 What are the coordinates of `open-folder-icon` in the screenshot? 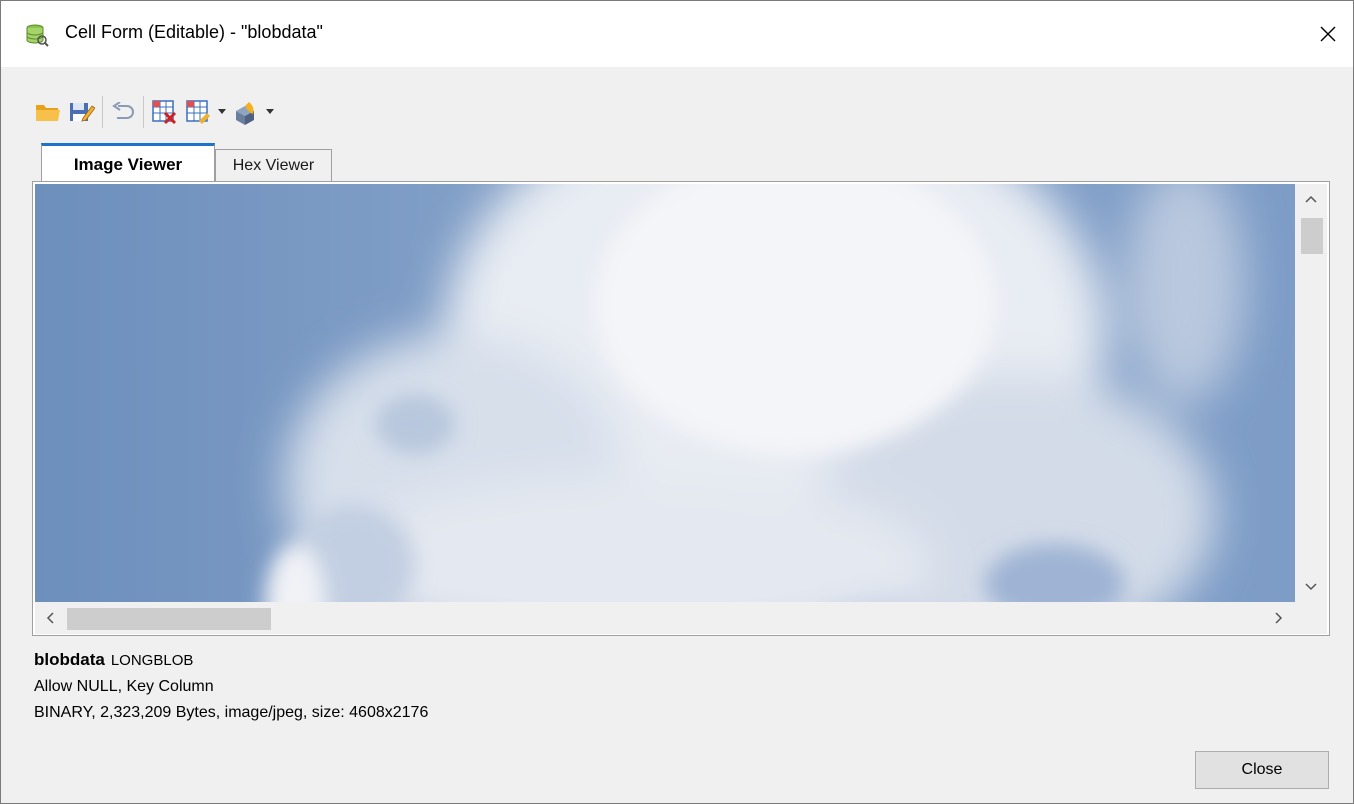 It's located at (48, 113).